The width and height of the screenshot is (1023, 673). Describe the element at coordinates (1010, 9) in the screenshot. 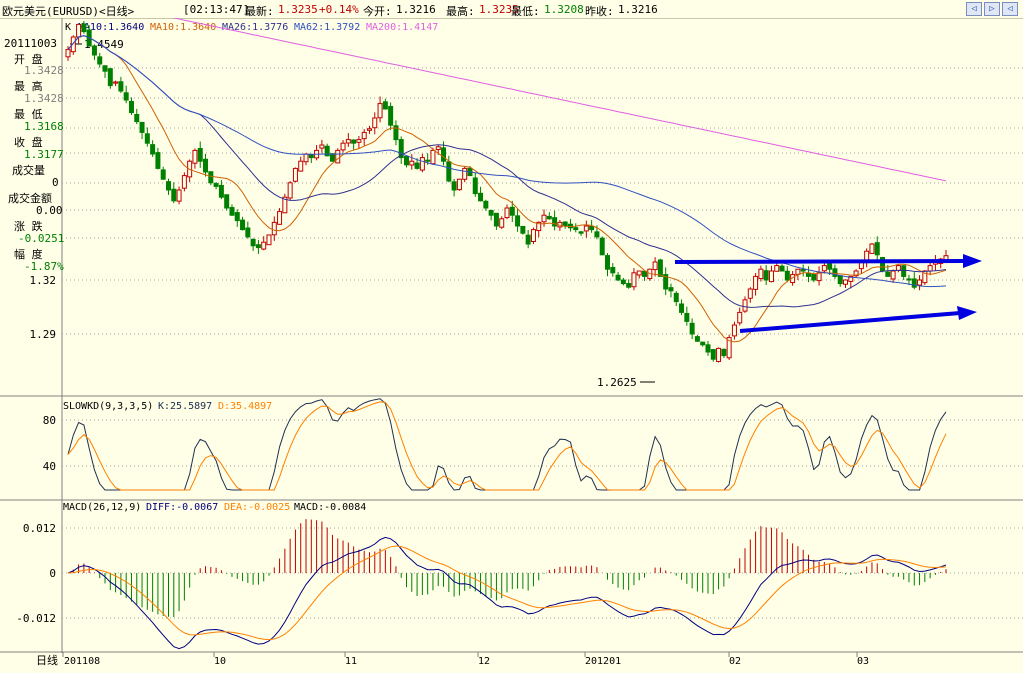

I see `back-button: ◁` at that location.